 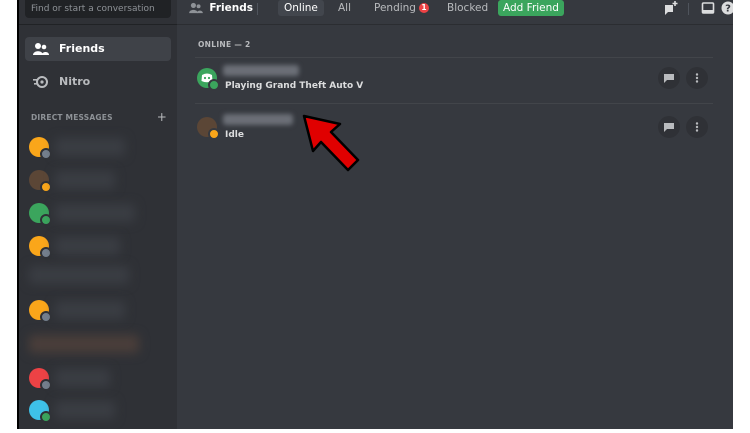 I want to click on direct-messages-header: DIRECT MESSAGES +, so click(x=101, y=117).